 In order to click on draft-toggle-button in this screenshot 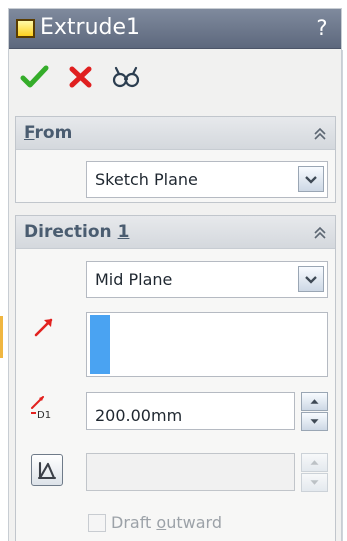, I will do `click(47, 470)`.